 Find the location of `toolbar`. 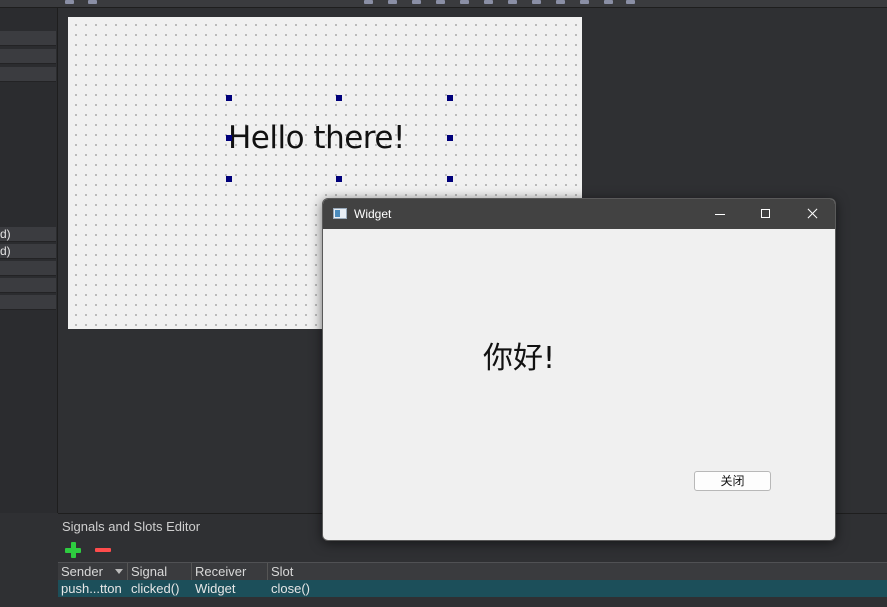

toolbar is located at coordinates (443, 4).